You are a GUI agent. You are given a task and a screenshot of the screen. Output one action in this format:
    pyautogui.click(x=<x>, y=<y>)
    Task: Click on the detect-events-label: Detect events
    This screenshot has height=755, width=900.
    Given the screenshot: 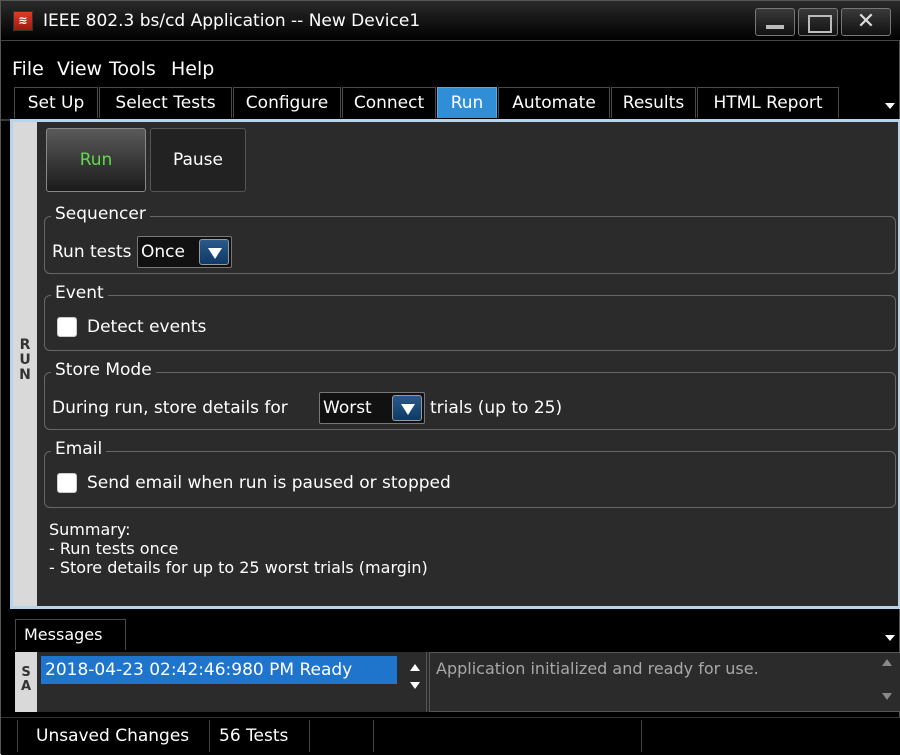 What is the action you would take?
    pyautogui.click(x=147, y=327)
    